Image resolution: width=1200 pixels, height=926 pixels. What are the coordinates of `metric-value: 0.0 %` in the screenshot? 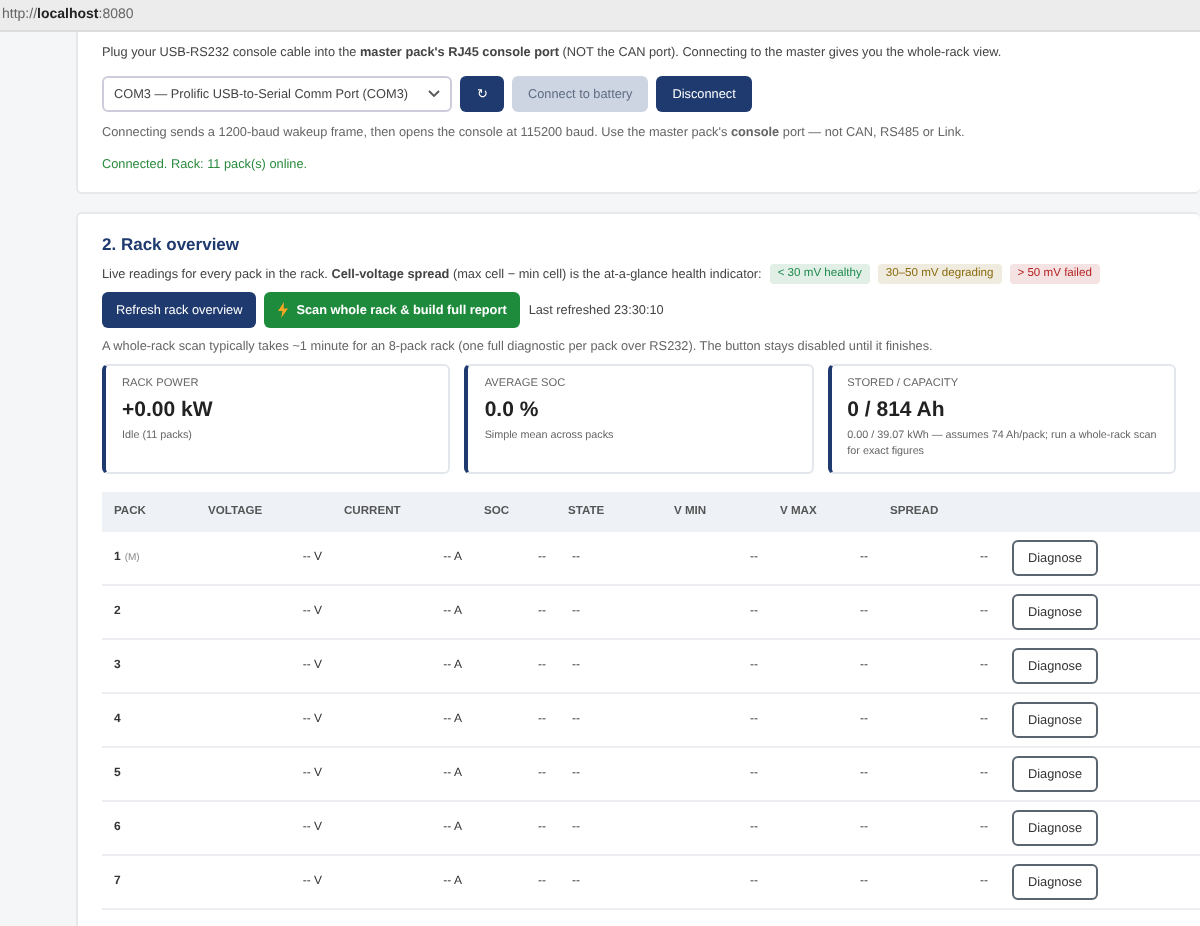 It's located at (512, 410).